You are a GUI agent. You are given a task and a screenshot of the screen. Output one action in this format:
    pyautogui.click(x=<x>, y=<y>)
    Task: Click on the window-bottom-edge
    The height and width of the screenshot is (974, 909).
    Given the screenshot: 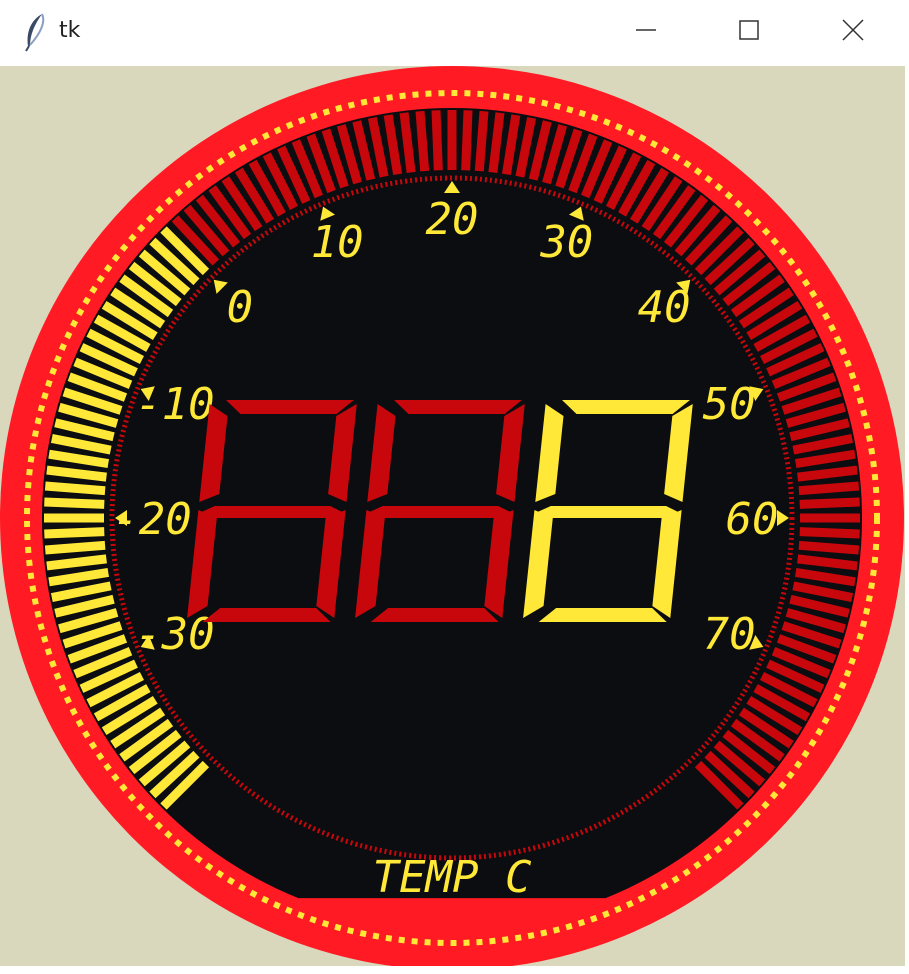 What is the action you would take?
    pyautogui.click(x=454, y=970)
    